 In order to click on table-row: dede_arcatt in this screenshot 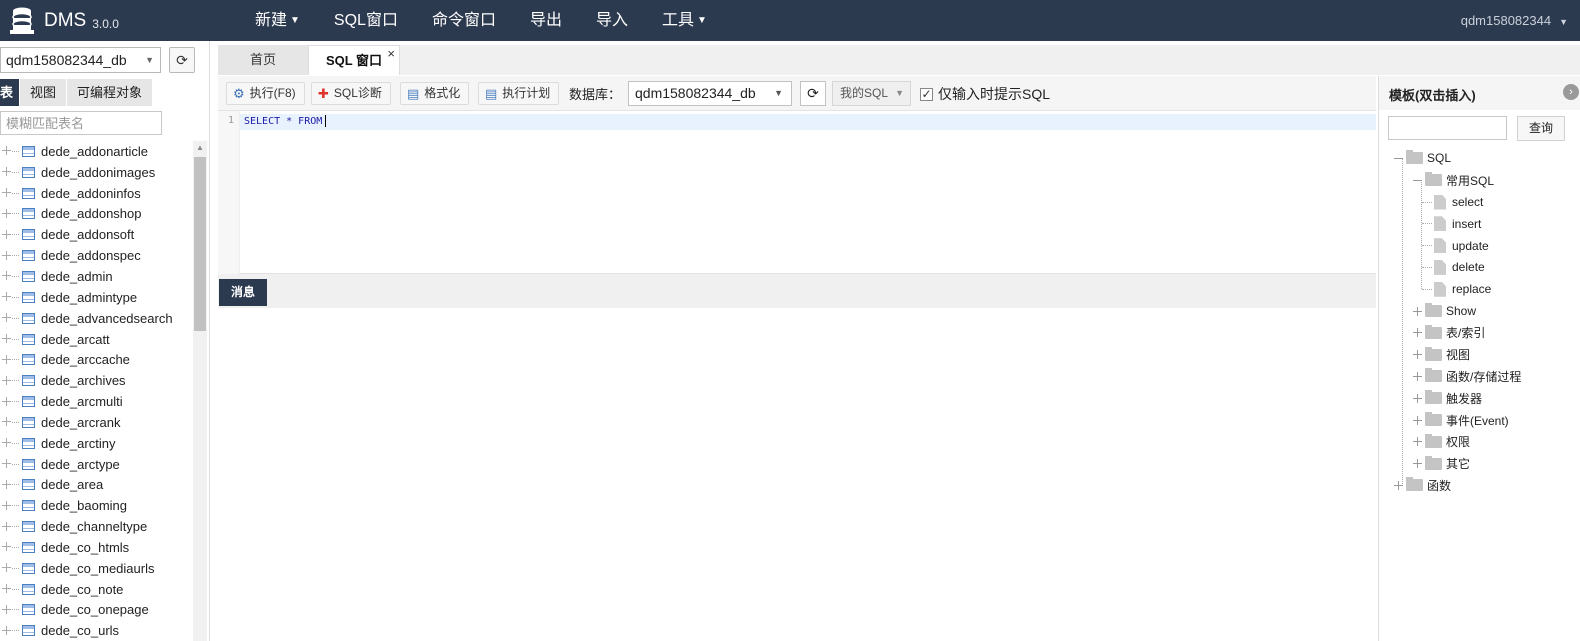, I will do `click(96, 339)`.